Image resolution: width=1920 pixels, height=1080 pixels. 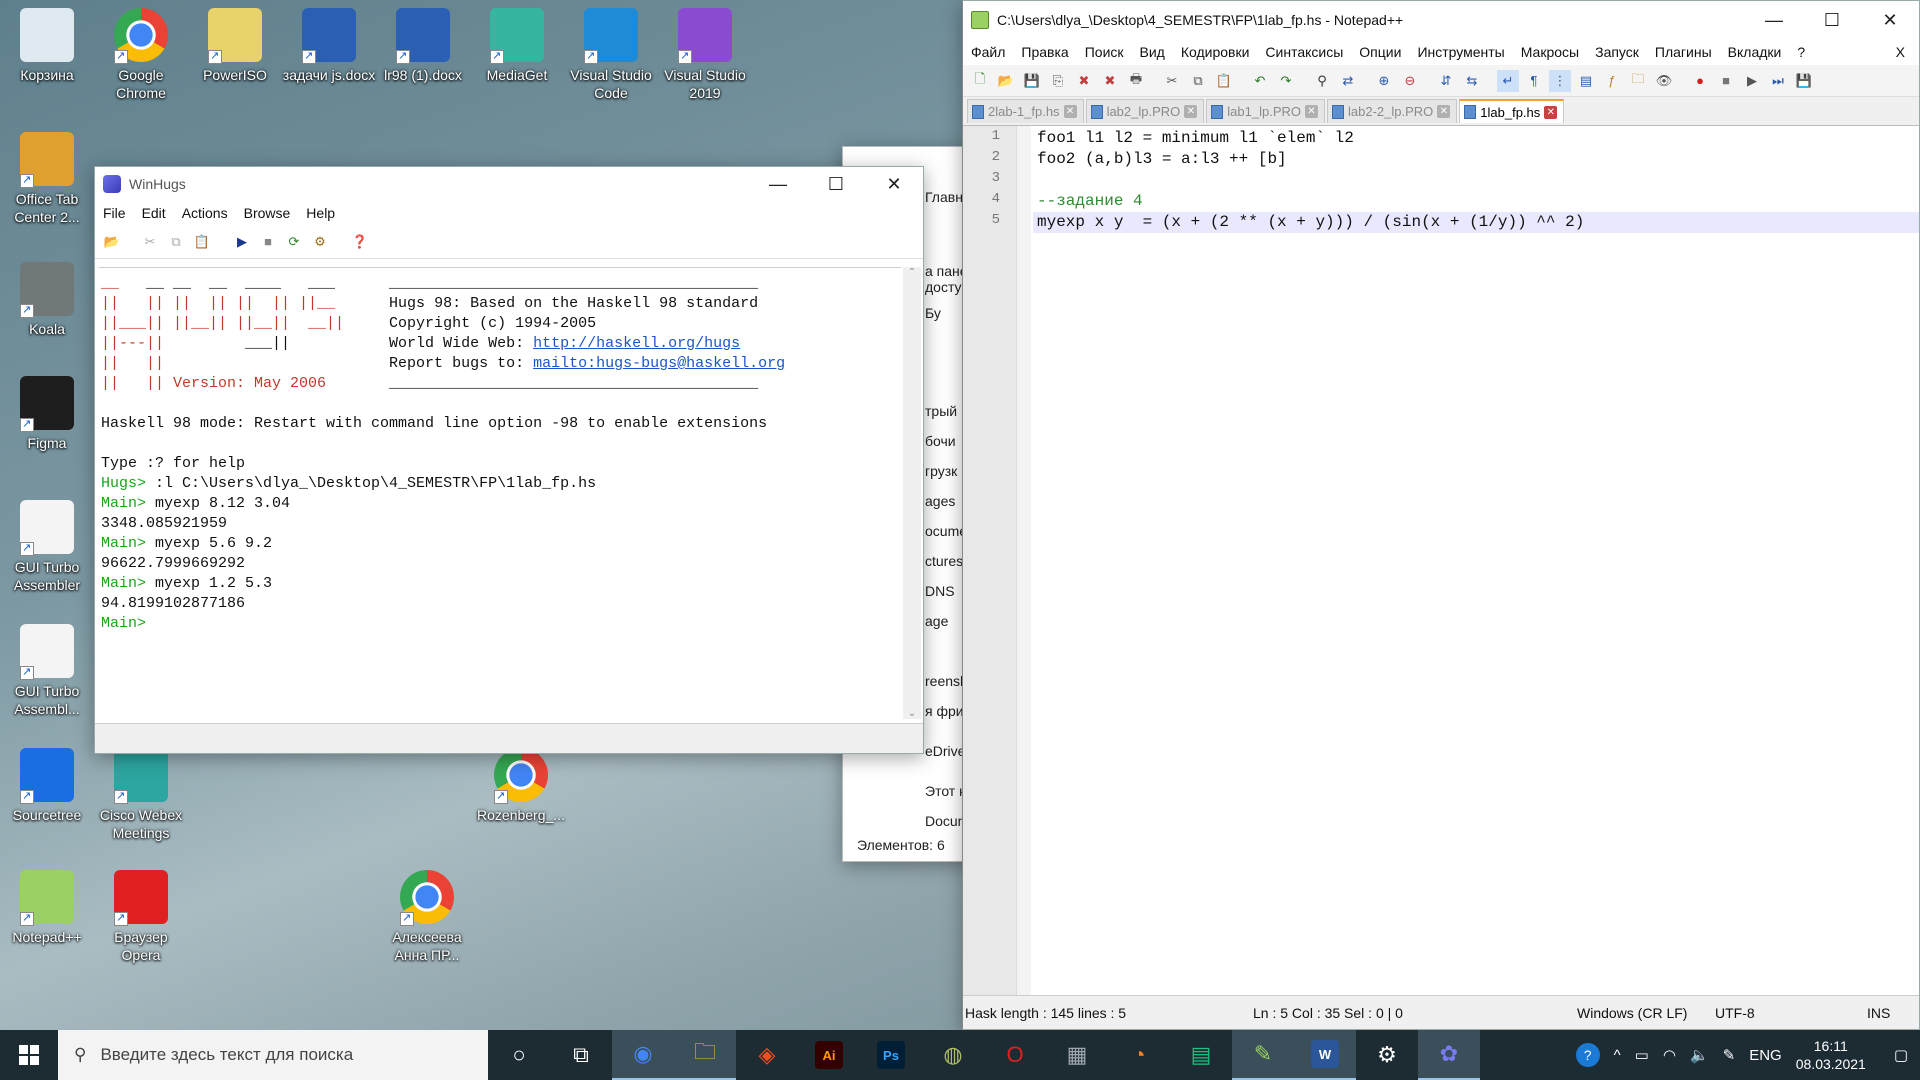 What do you see at coordinates (1550, 52) in the screenshot?
I see `menu-item: Макросы` at bounding box center [1550, 52].